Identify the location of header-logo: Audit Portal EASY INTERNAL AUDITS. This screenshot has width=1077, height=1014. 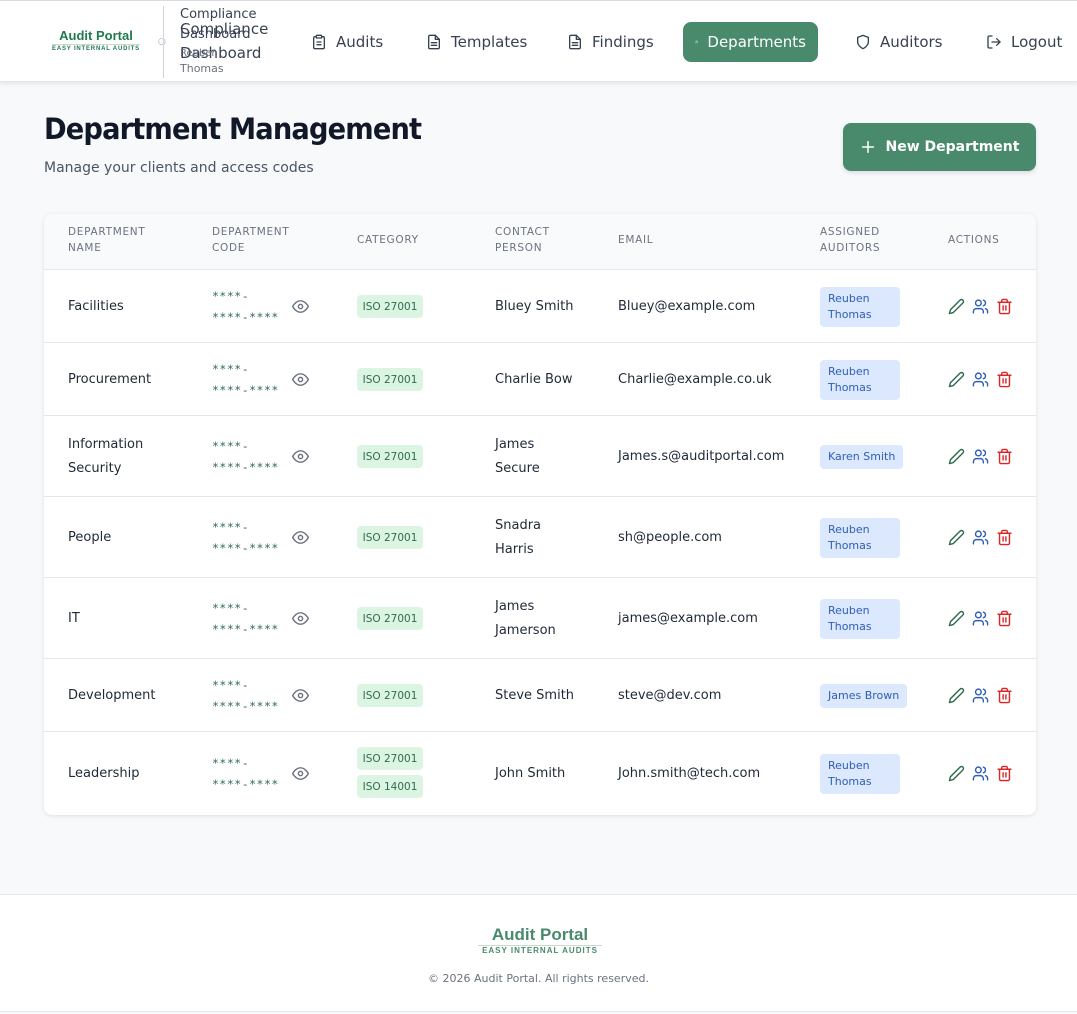
(96, 40).